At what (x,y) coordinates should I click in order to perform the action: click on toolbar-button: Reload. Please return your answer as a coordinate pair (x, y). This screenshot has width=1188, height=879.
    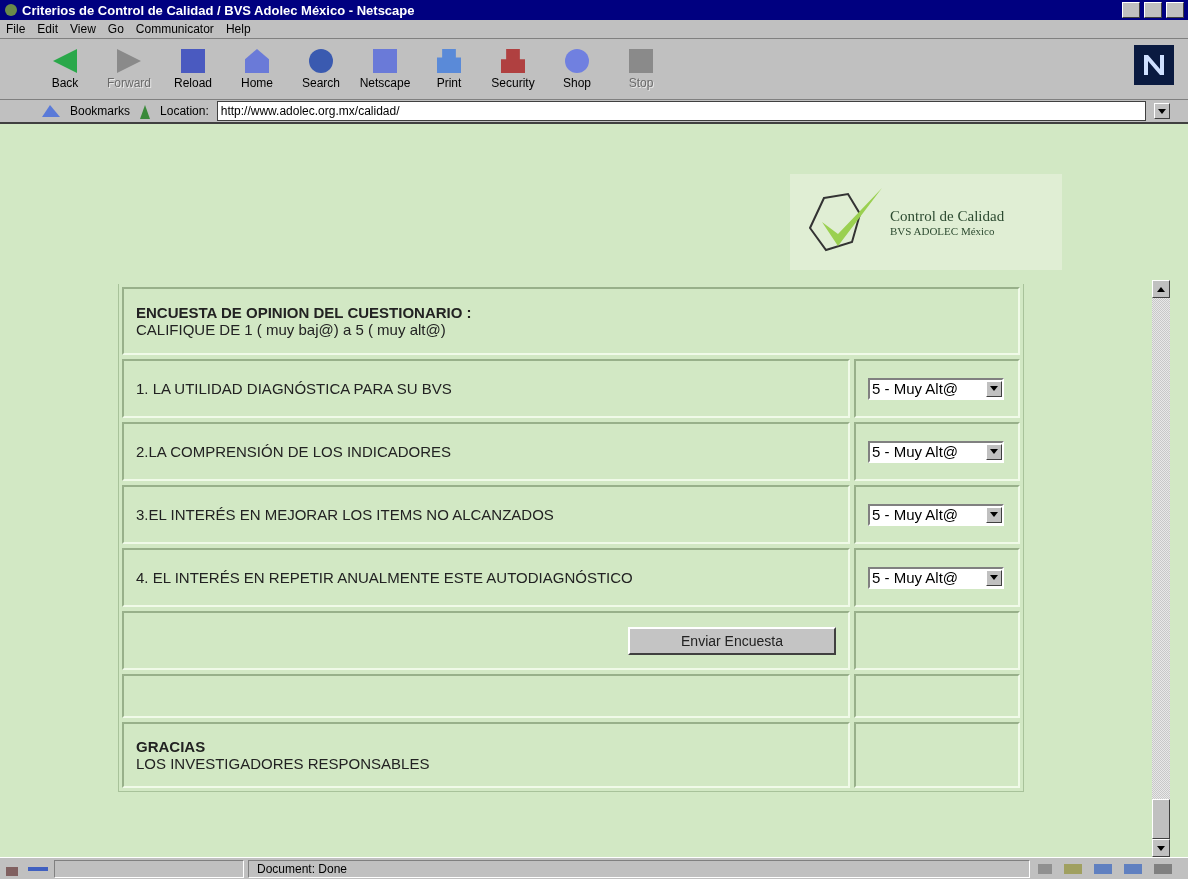
    Looking at the image, I should click on (193, 69).